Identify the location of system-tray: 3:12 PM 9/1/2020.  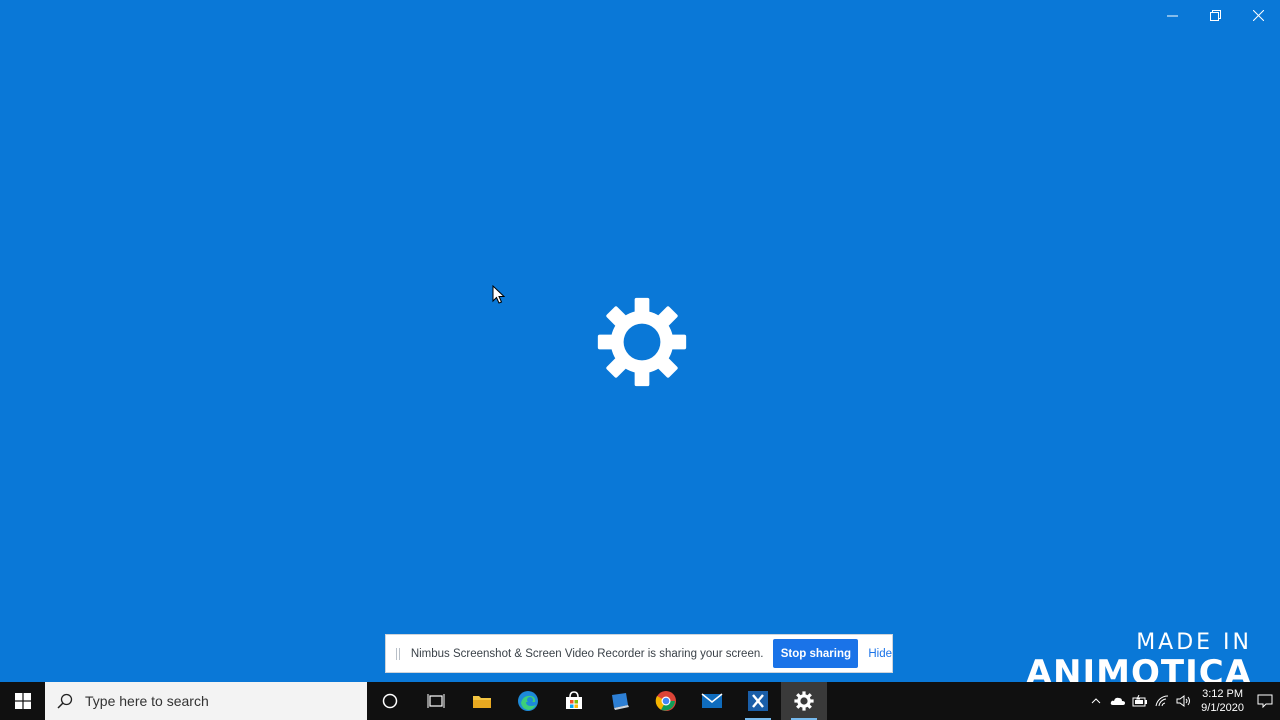
(1182, 701).